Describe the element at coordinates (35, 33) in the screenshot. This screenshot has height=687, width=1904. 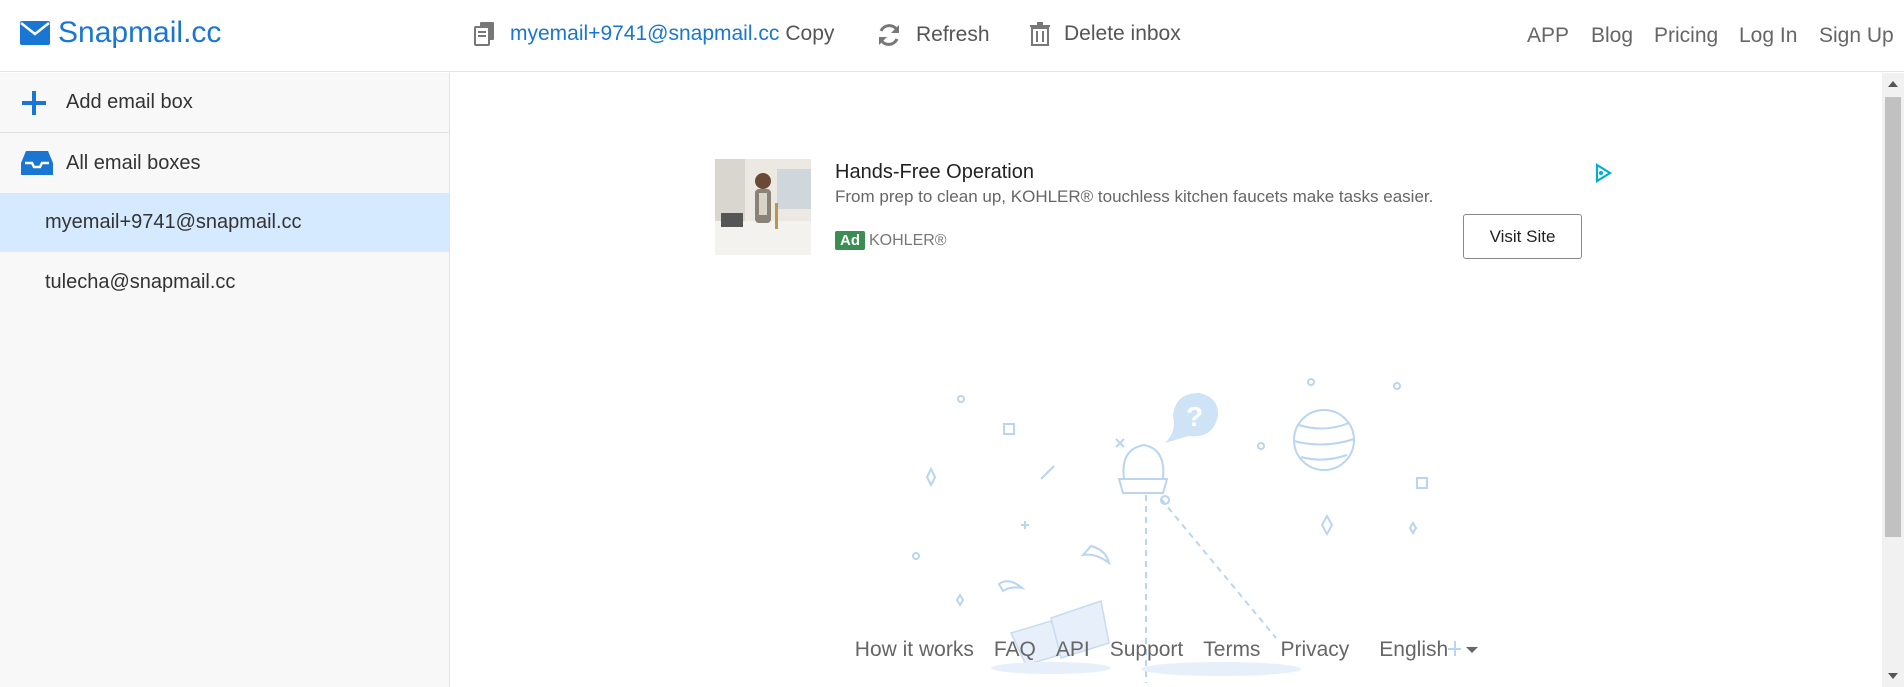
I see `envelope-icon` at that location.